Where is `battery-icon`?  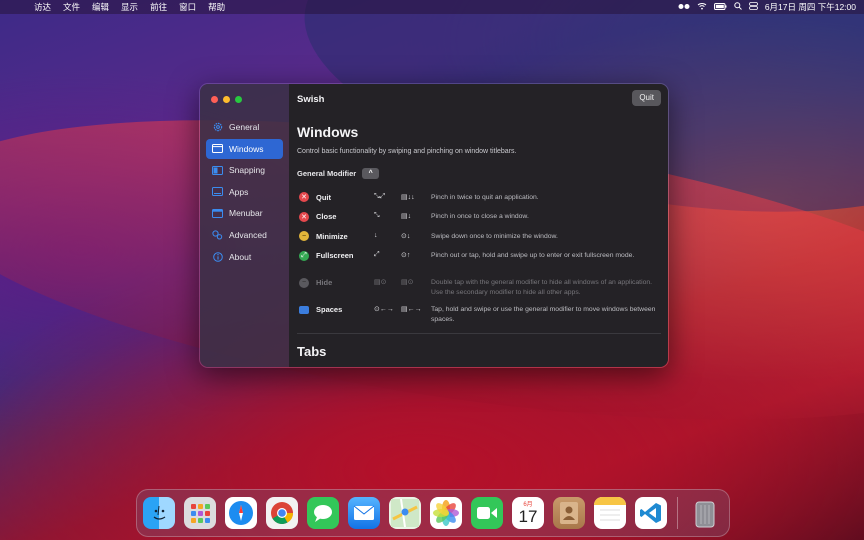
battery-icon is located at coordinates (720, 7).